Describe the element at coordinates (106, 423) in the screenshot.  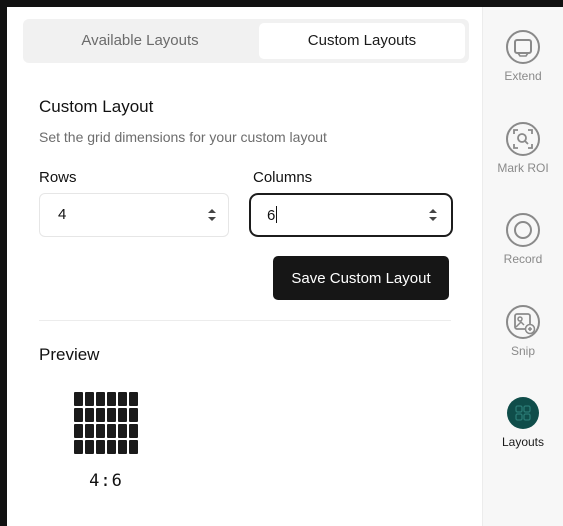
I see `preview-grid` at that location.